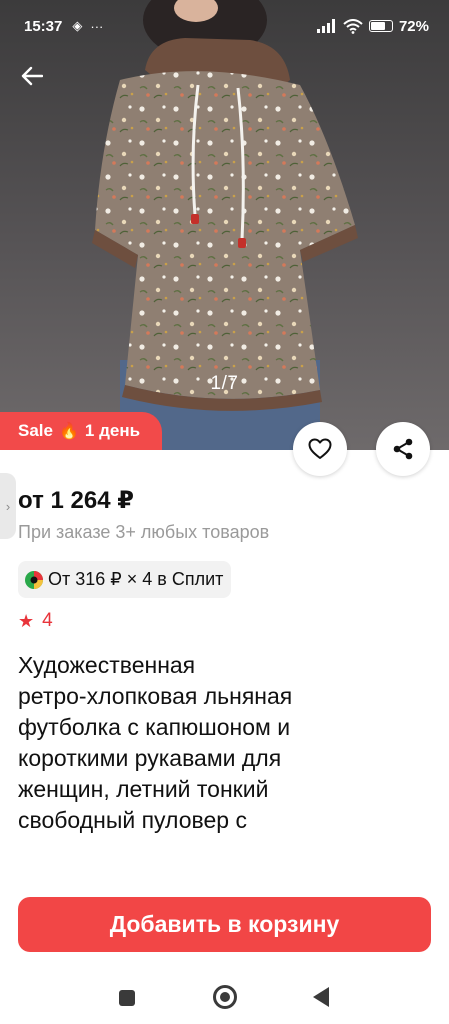 This screenshot has height=1024, width=449. I want to click on star-icon: ★, so click(26, 620).